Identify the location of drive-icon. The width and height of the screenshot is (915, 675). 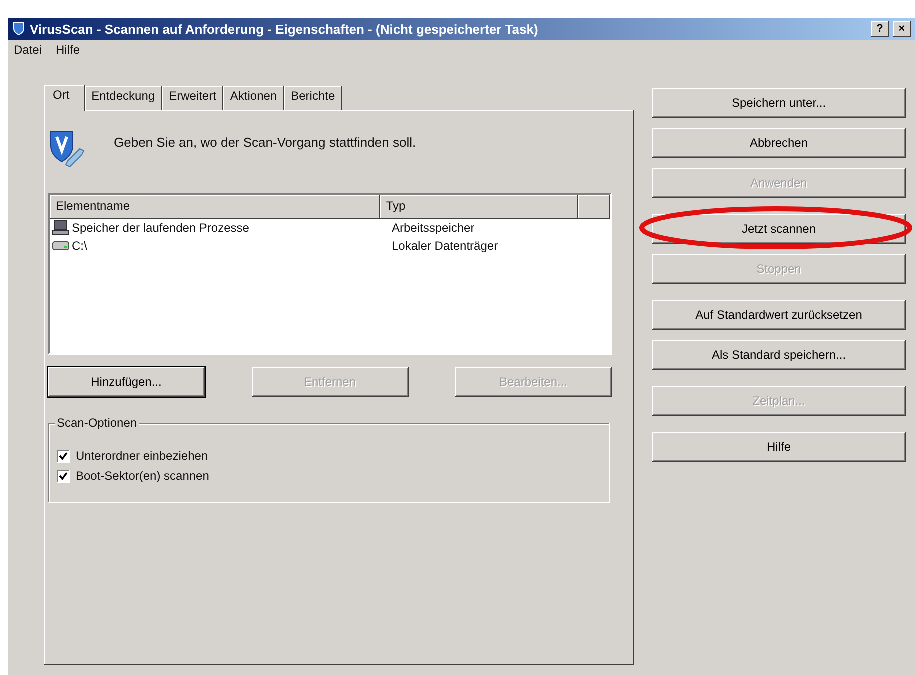
(61, 246).